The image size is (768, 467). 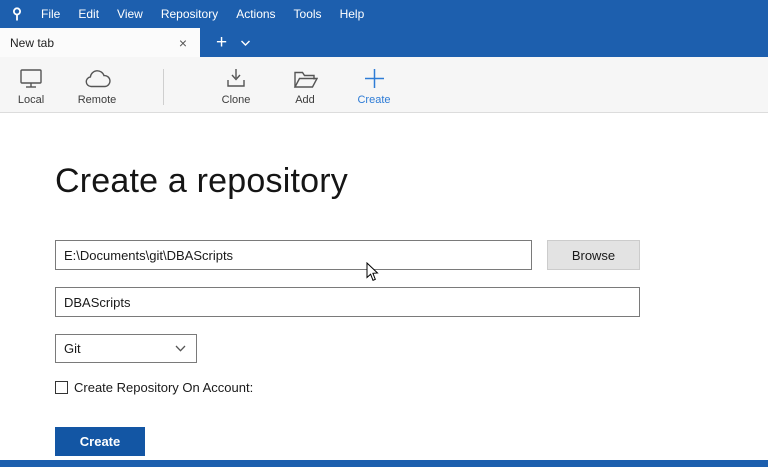 What do you see at coordinates (593, 255) in the screenshot?
I see `browse-button: Browse` at bounding box center [593, 255].